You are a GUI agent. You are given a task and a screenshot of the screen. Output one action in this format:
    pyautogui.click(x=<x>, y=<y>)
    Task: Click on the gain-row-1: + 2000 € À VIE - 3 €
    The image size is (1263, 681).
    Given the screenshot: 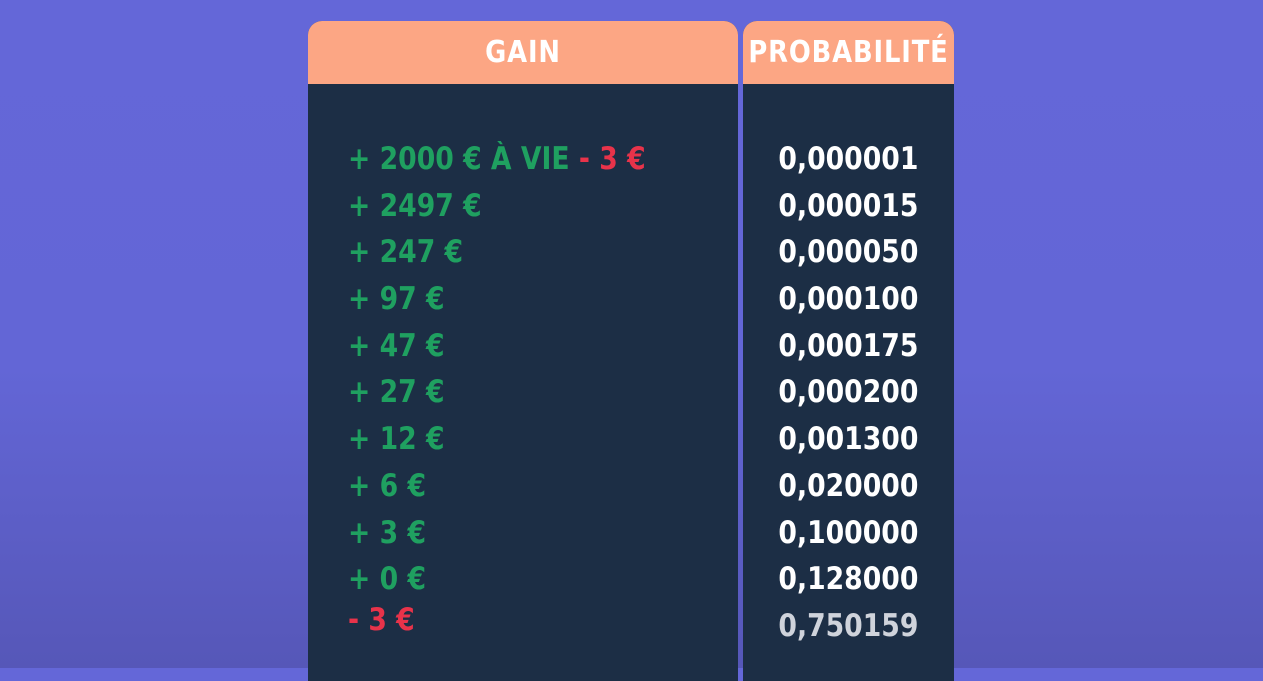 What is the action you would take?
    pyautogui.click(x=523, y=159)
    